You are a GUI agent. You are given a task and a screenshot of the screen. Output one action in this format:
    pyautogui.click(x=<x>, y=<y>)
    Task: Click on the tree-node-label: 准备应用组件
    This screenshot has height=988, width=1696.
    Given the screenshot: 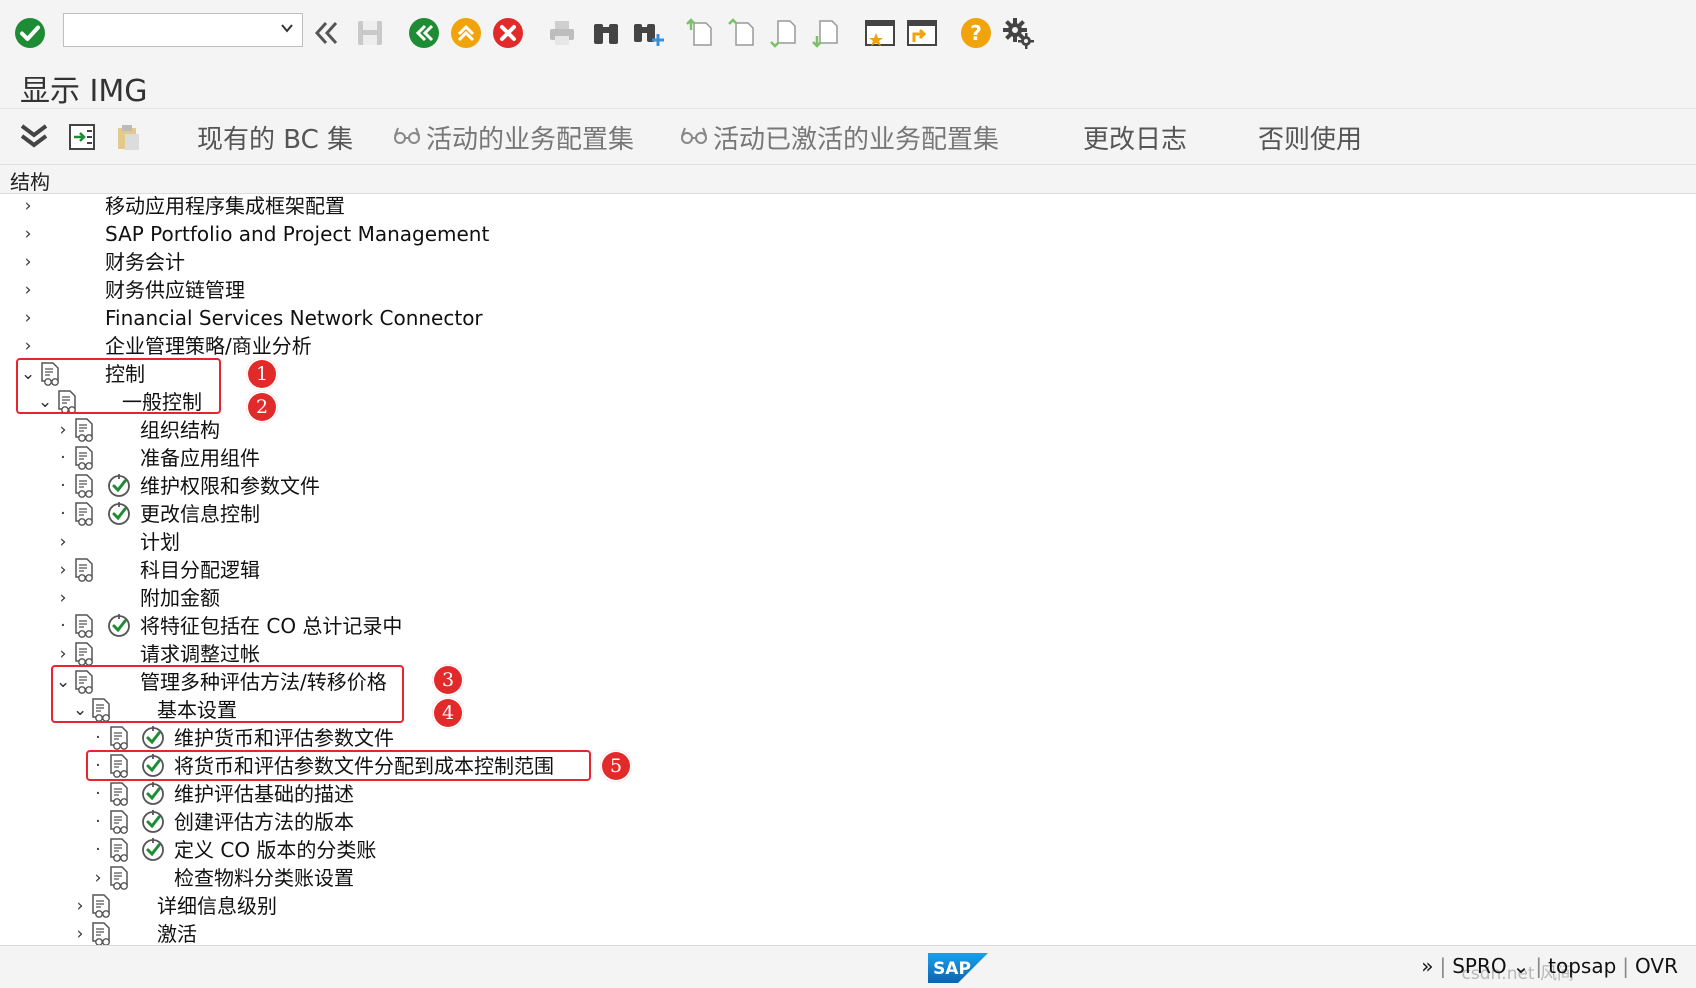 What is the action you would take?
    pyautogui.click(x=200, y=458)
    